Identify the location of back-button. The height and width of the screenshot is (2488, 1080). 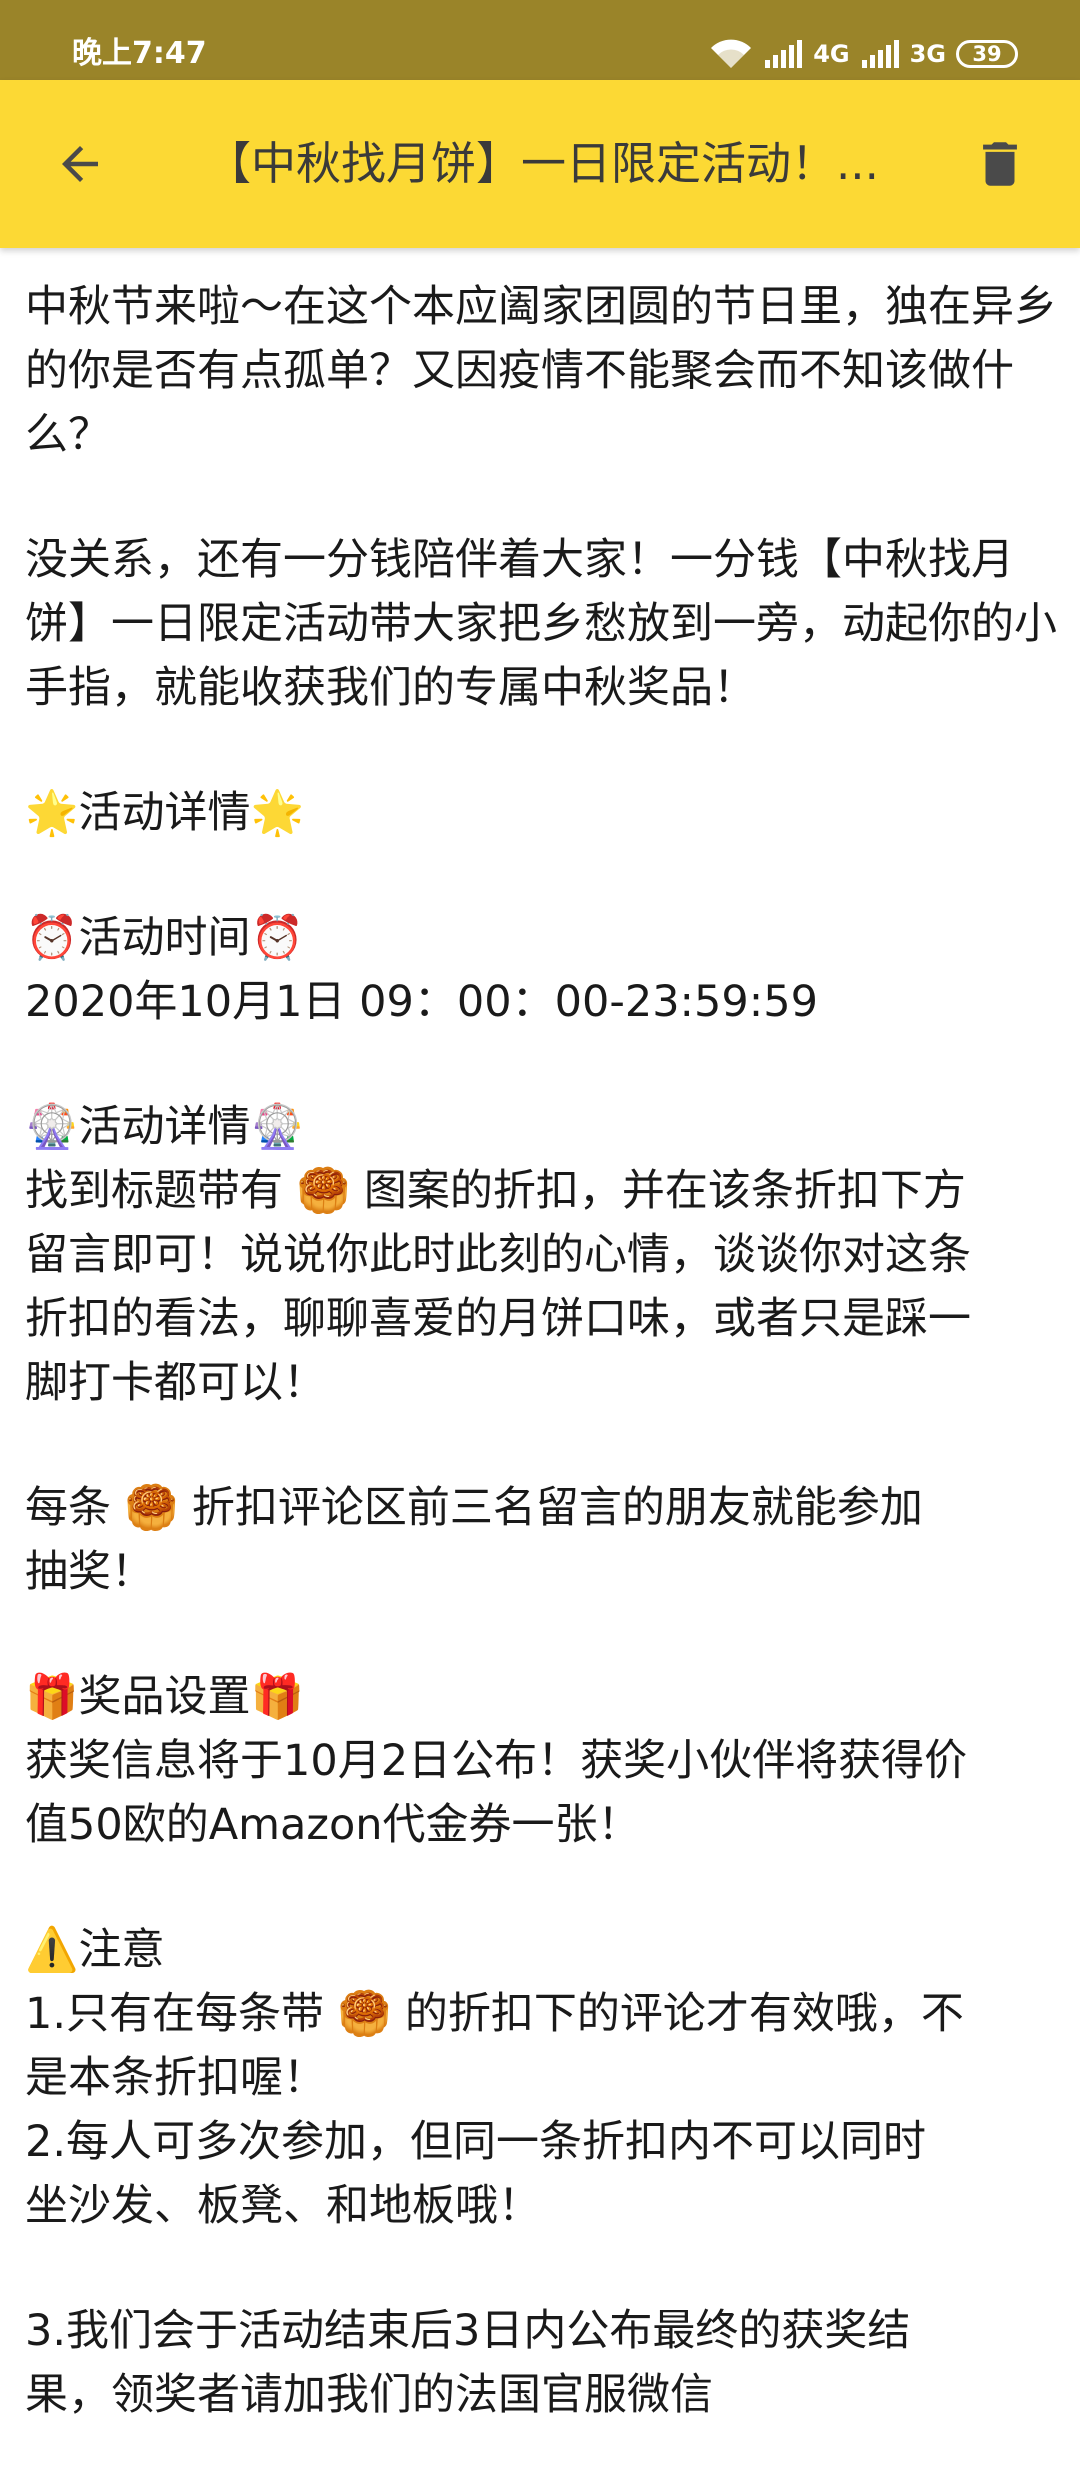
(80, 164).